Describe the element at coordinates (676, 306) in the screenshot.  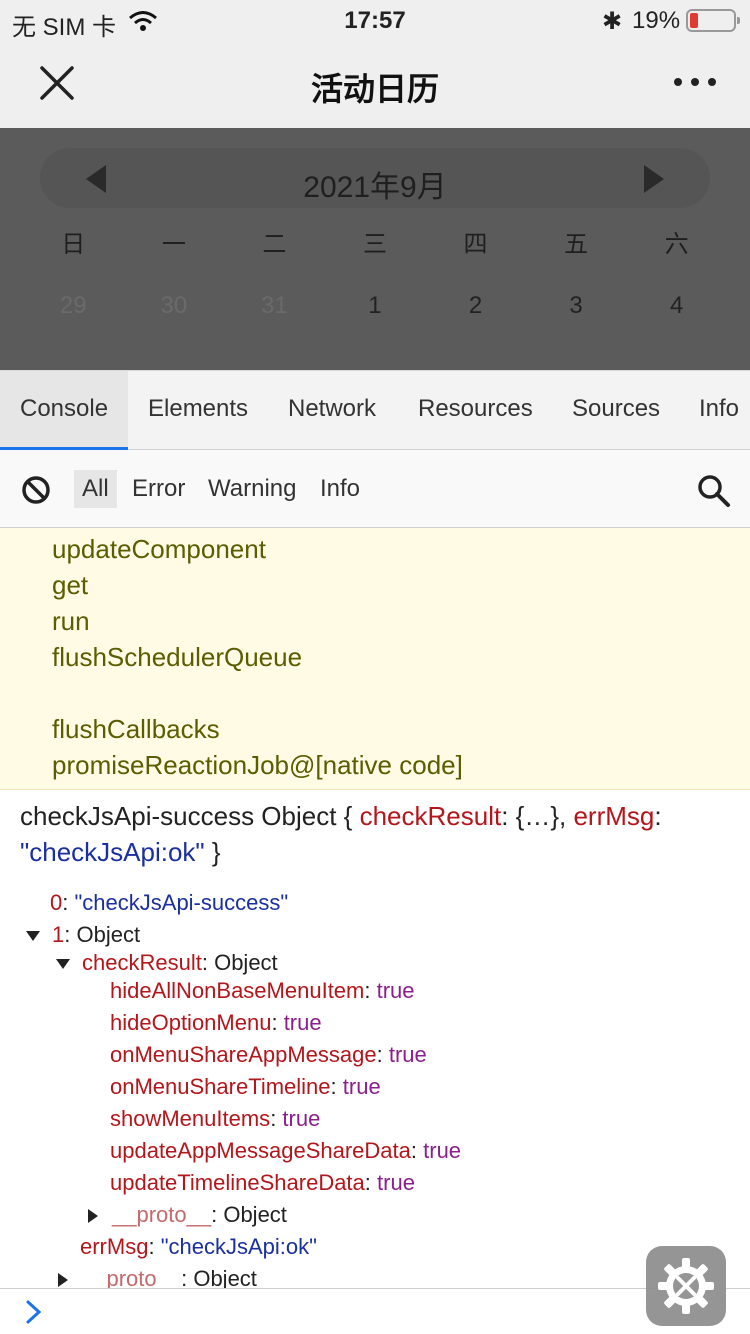
I see `calendar-day: 4` at that location.